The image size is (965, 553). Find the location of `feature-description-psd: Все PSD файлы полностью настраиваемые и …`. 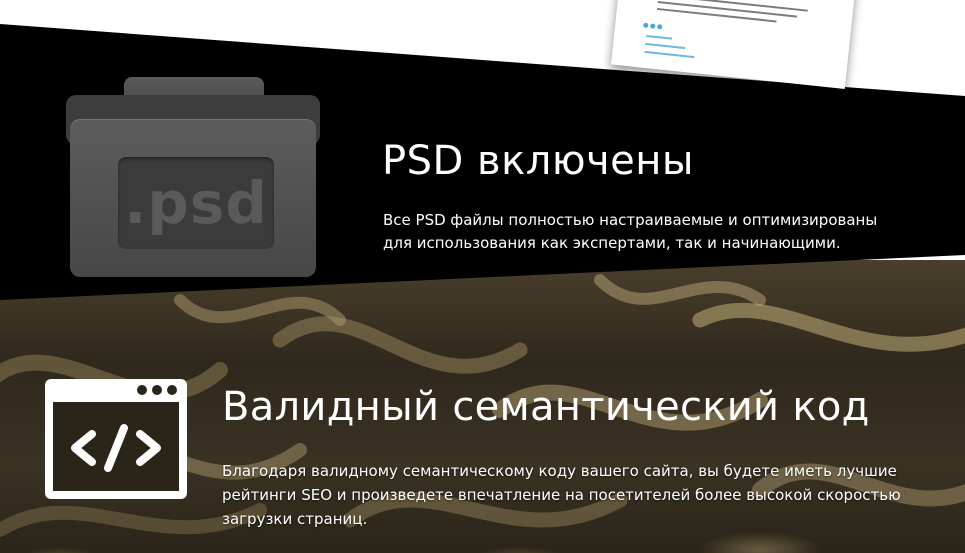

feature-description-psd: Все PSD файлы полностью настраиваемые и … is located at coordinates (630, 231).